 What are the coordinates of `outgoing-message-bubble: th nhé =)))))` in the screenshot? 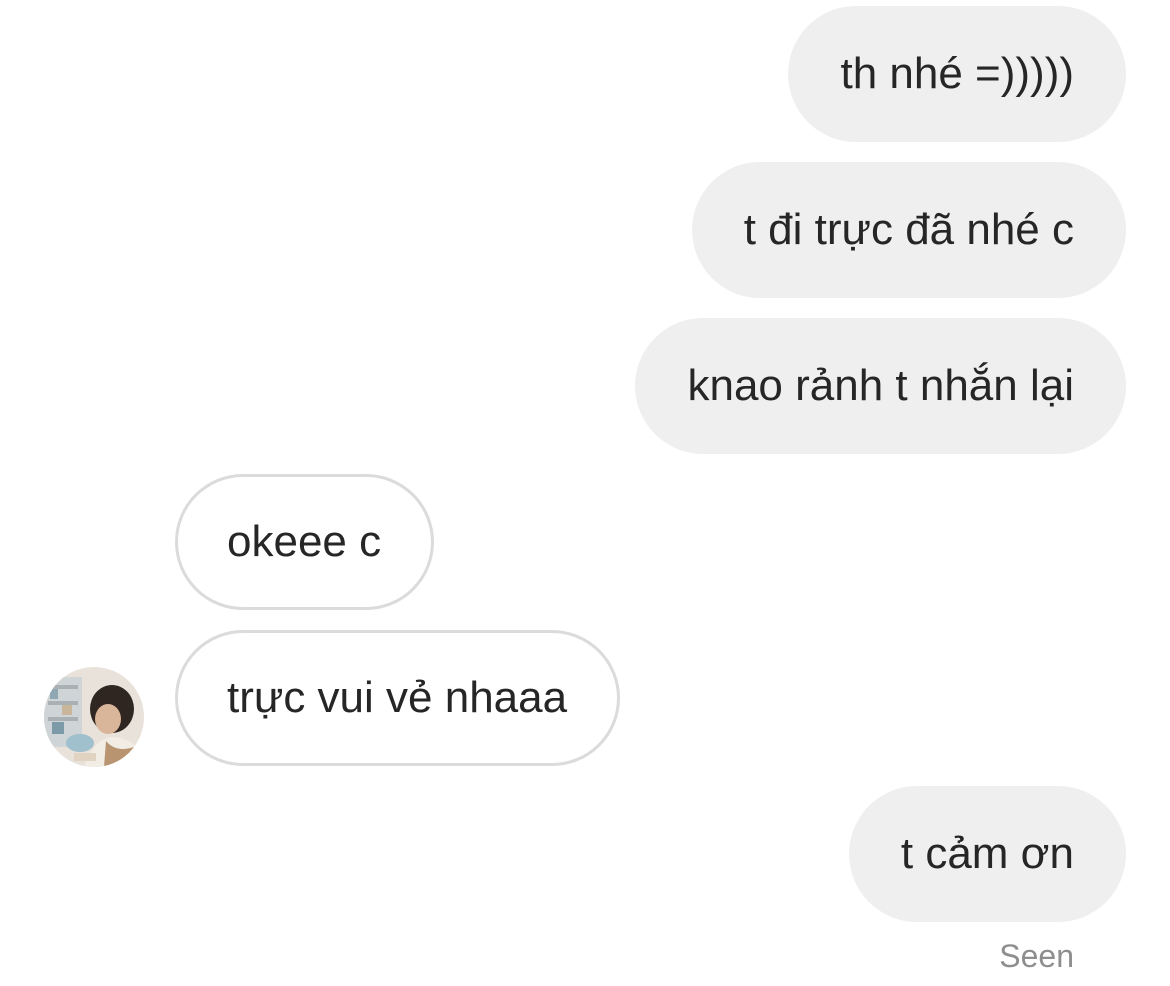 It's located at (957, 74).